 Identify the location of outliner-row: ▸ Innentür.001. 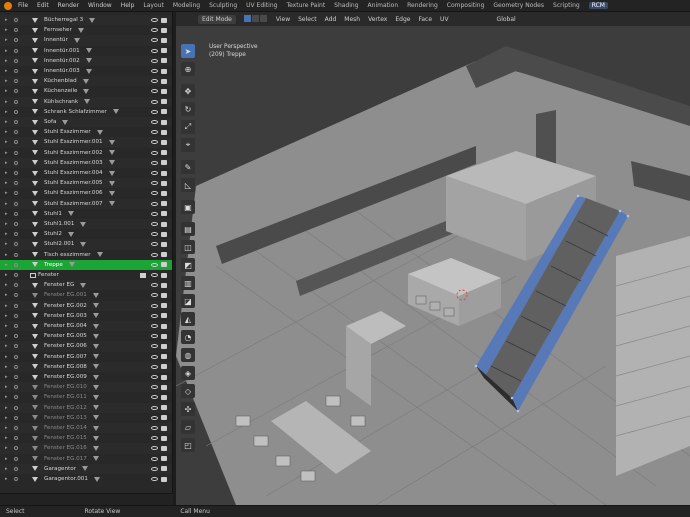
(86, 51).